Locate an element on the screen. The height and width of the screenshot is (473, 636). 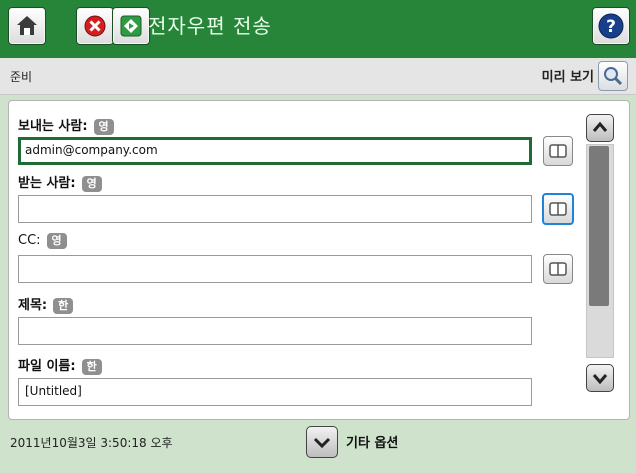
preview-label: 미리 보기 is located at coordinates (567, 77).